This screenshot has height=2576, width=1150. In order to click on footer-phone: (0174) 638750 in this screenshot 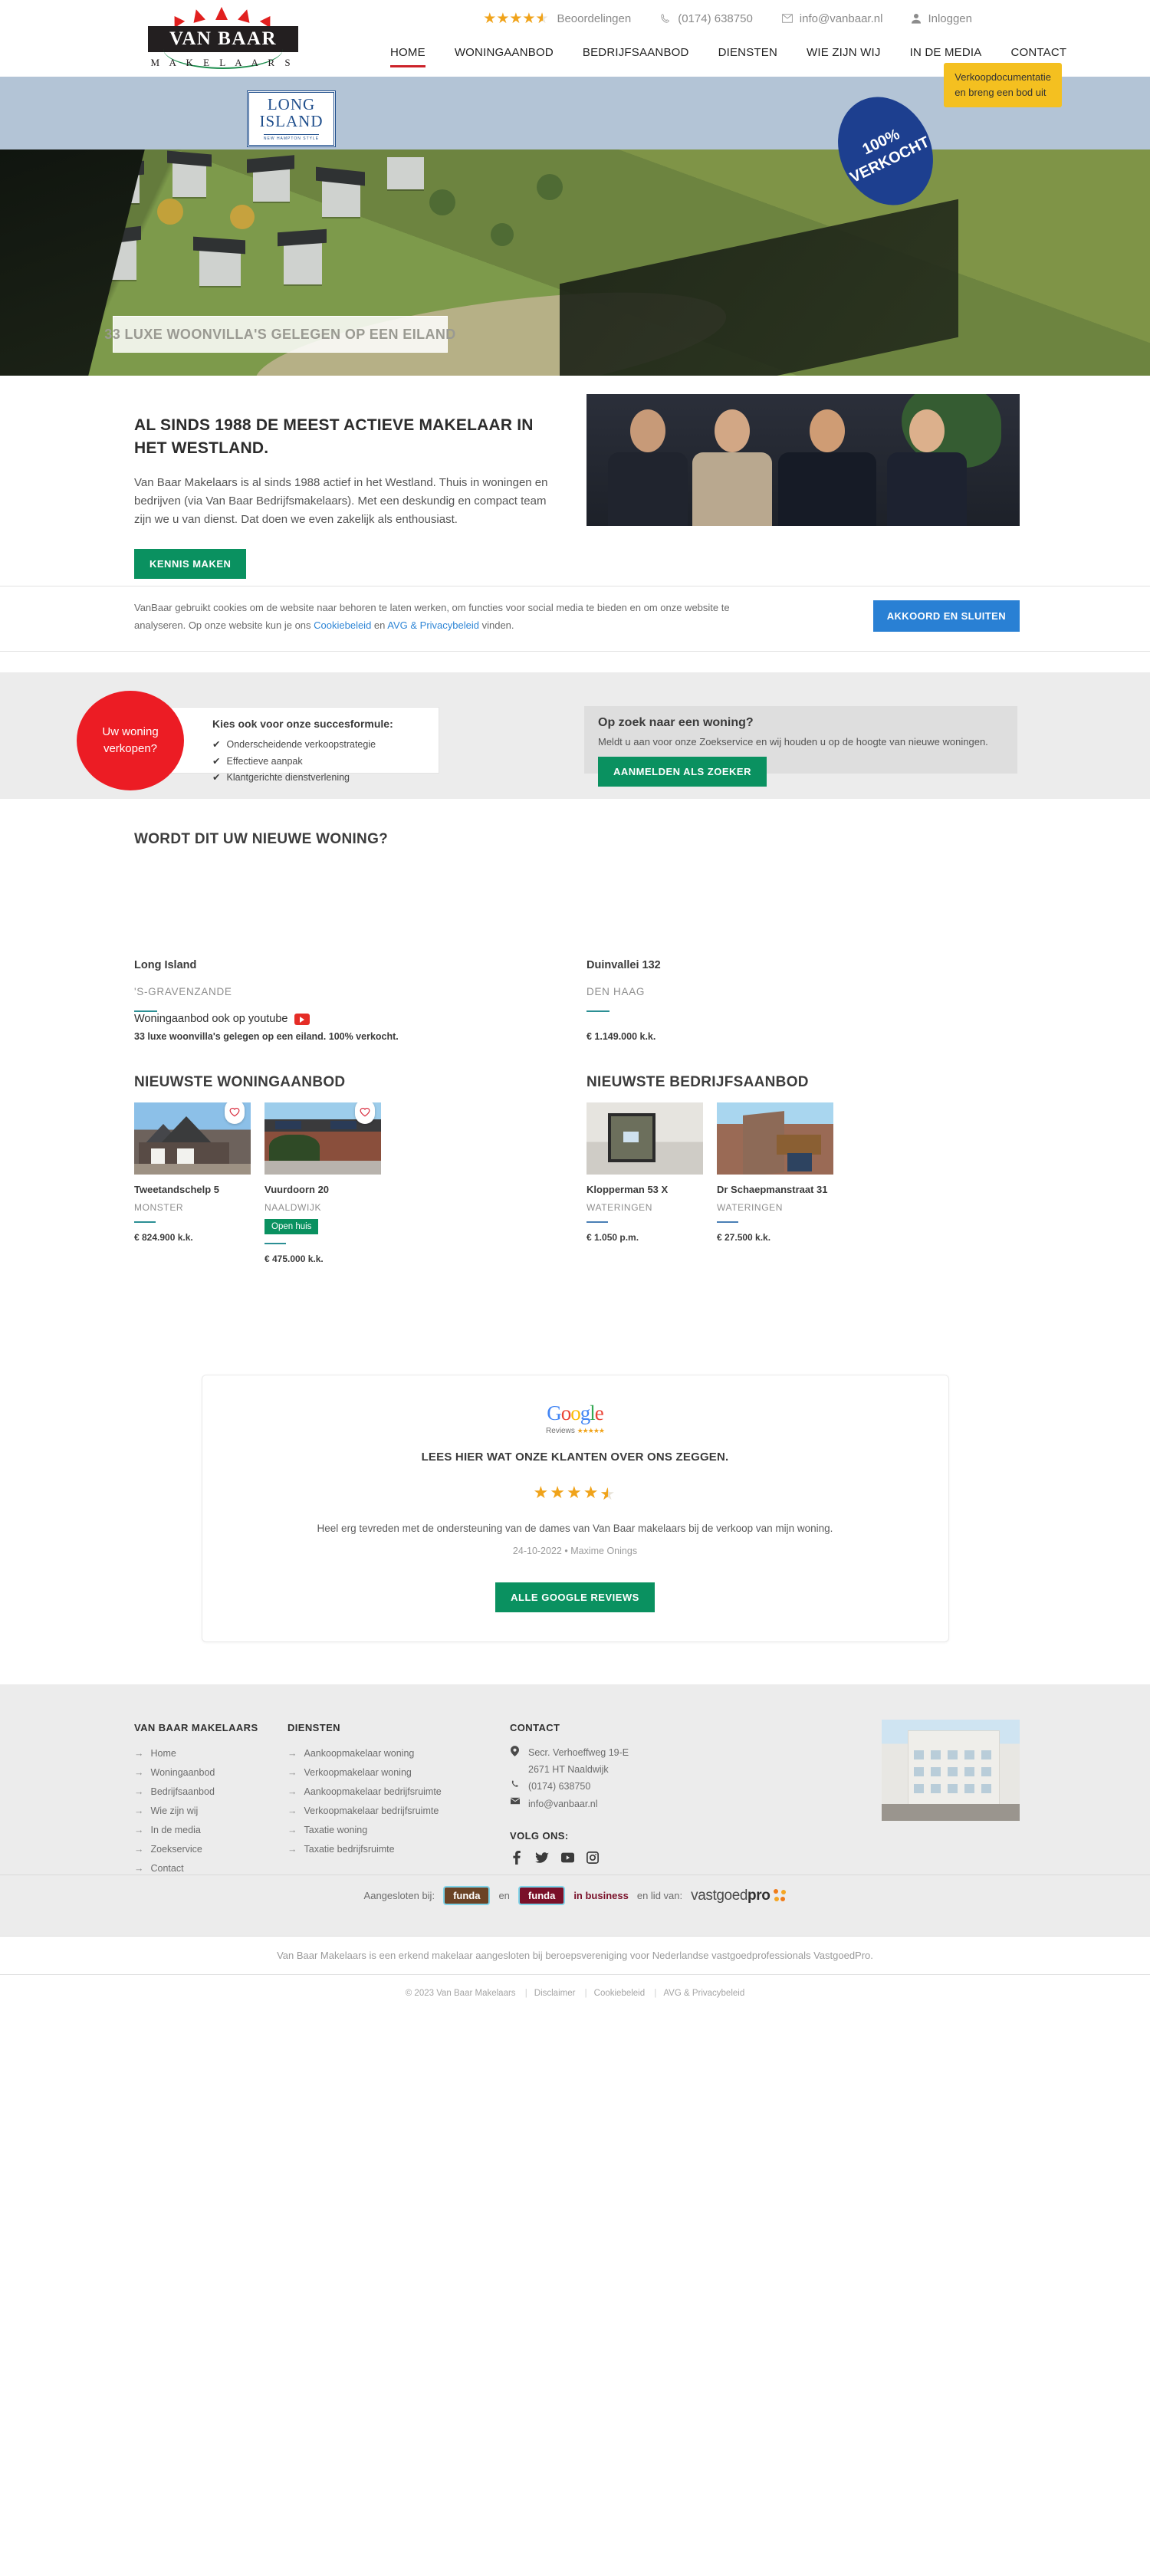, I will do `click(609, 1787)`.